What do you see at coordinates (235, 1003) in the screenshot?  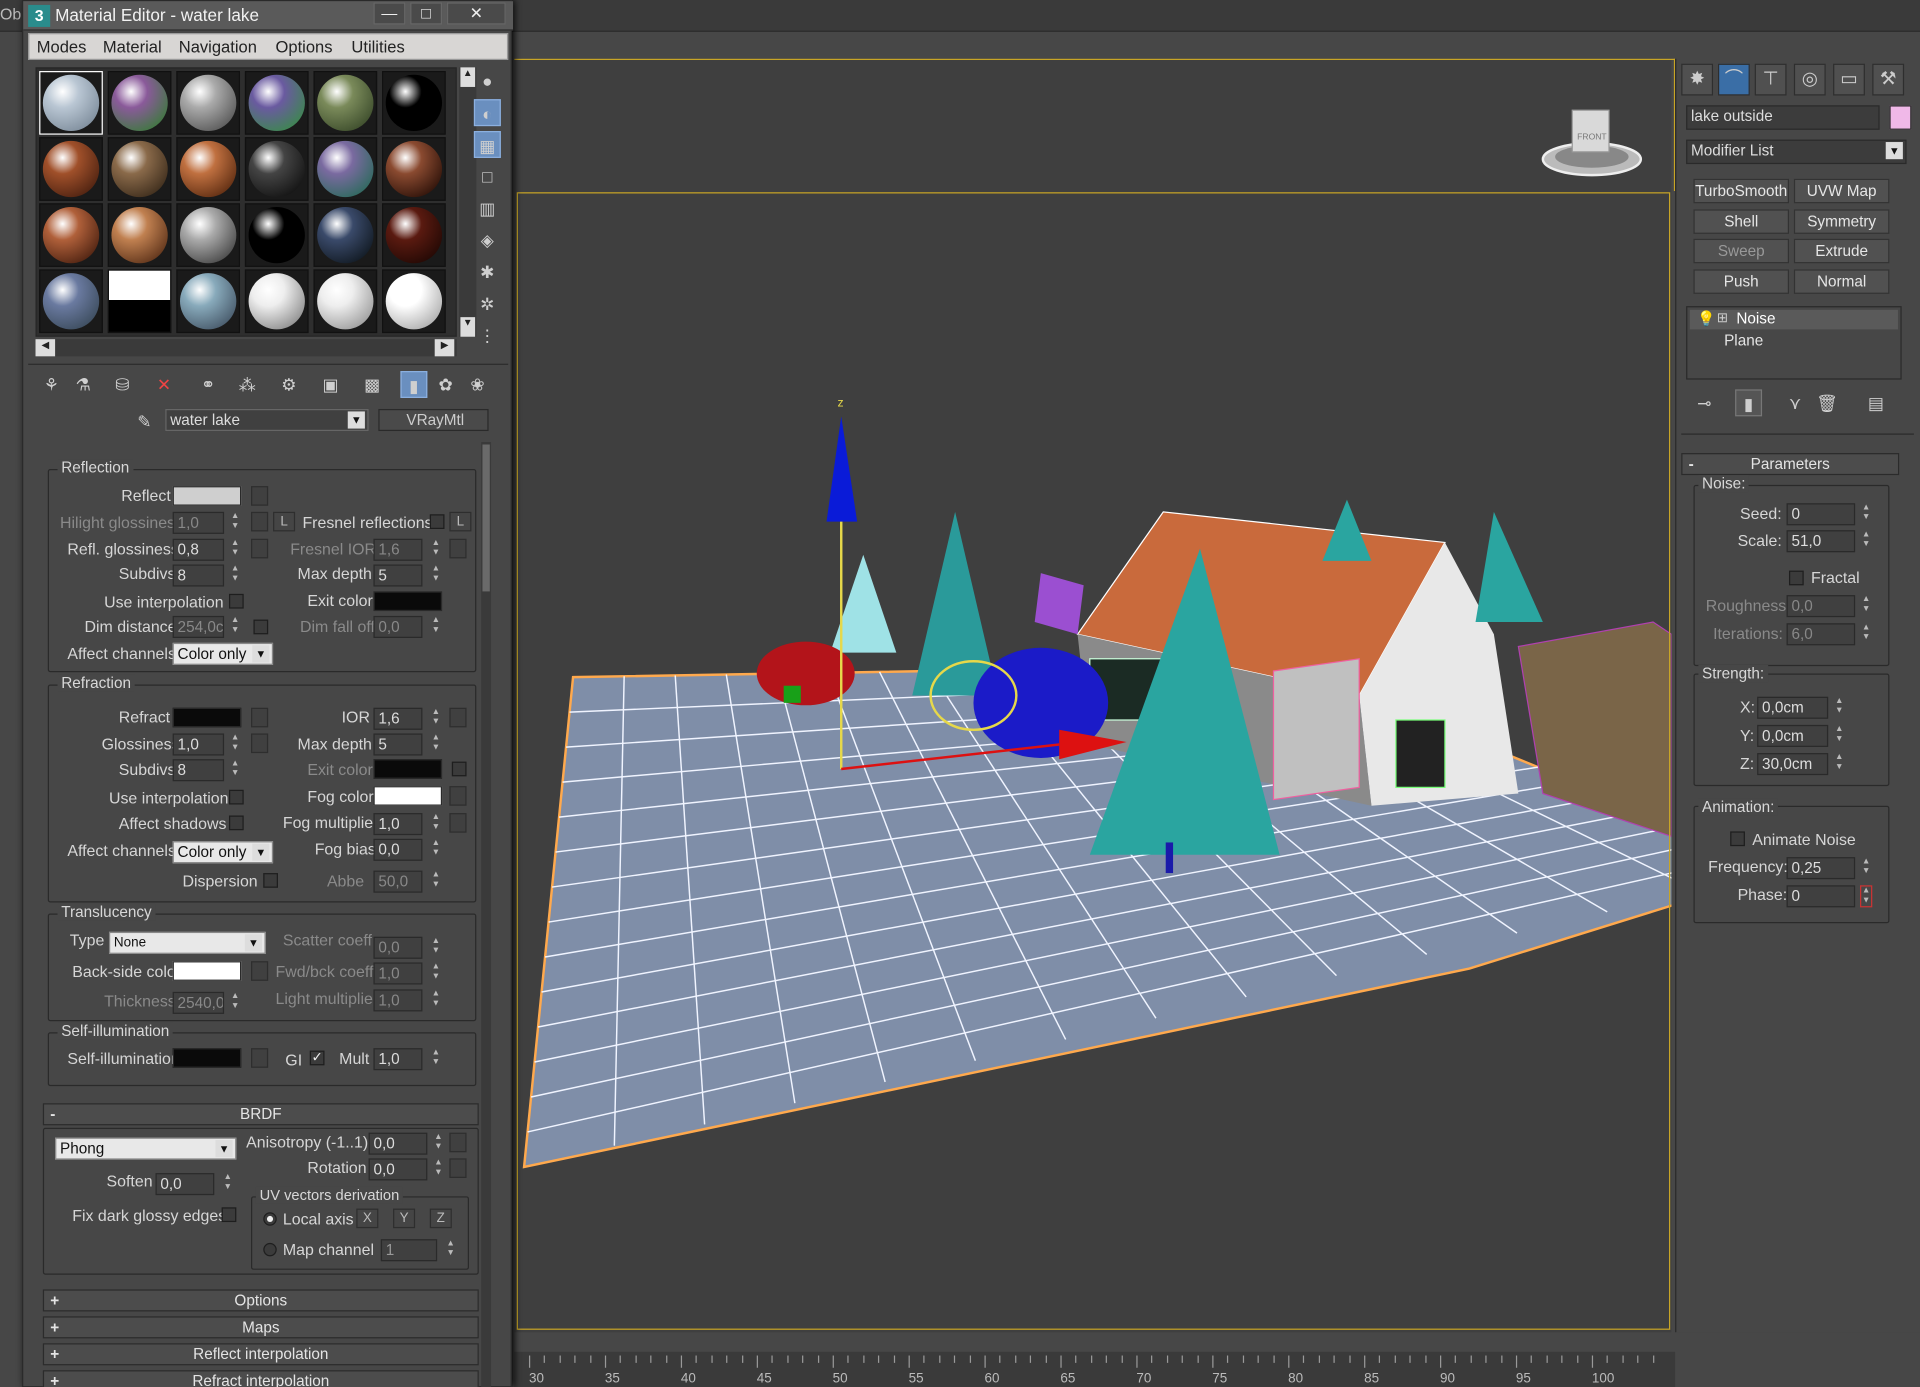 I see `thickness-spinner: ▲ ▼` at bounding box center [235, 1003].